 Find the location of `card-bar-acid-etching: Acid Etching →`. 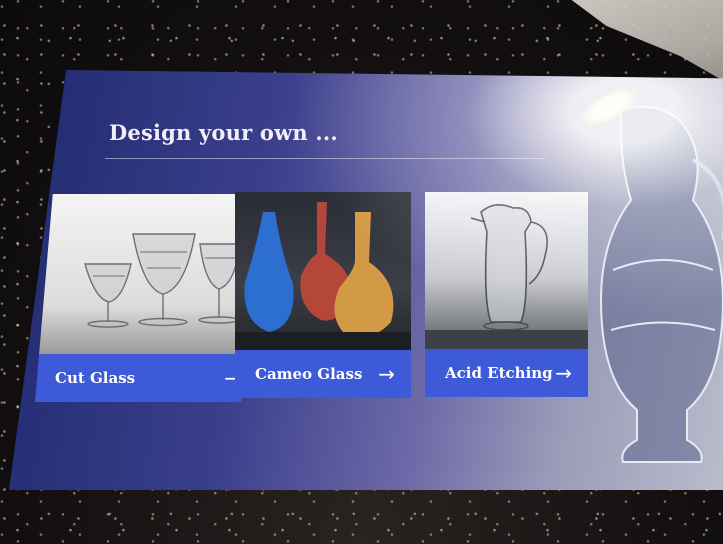

card-bar-acid-etching: Acid Etching → is located at coordinates (506, 373).